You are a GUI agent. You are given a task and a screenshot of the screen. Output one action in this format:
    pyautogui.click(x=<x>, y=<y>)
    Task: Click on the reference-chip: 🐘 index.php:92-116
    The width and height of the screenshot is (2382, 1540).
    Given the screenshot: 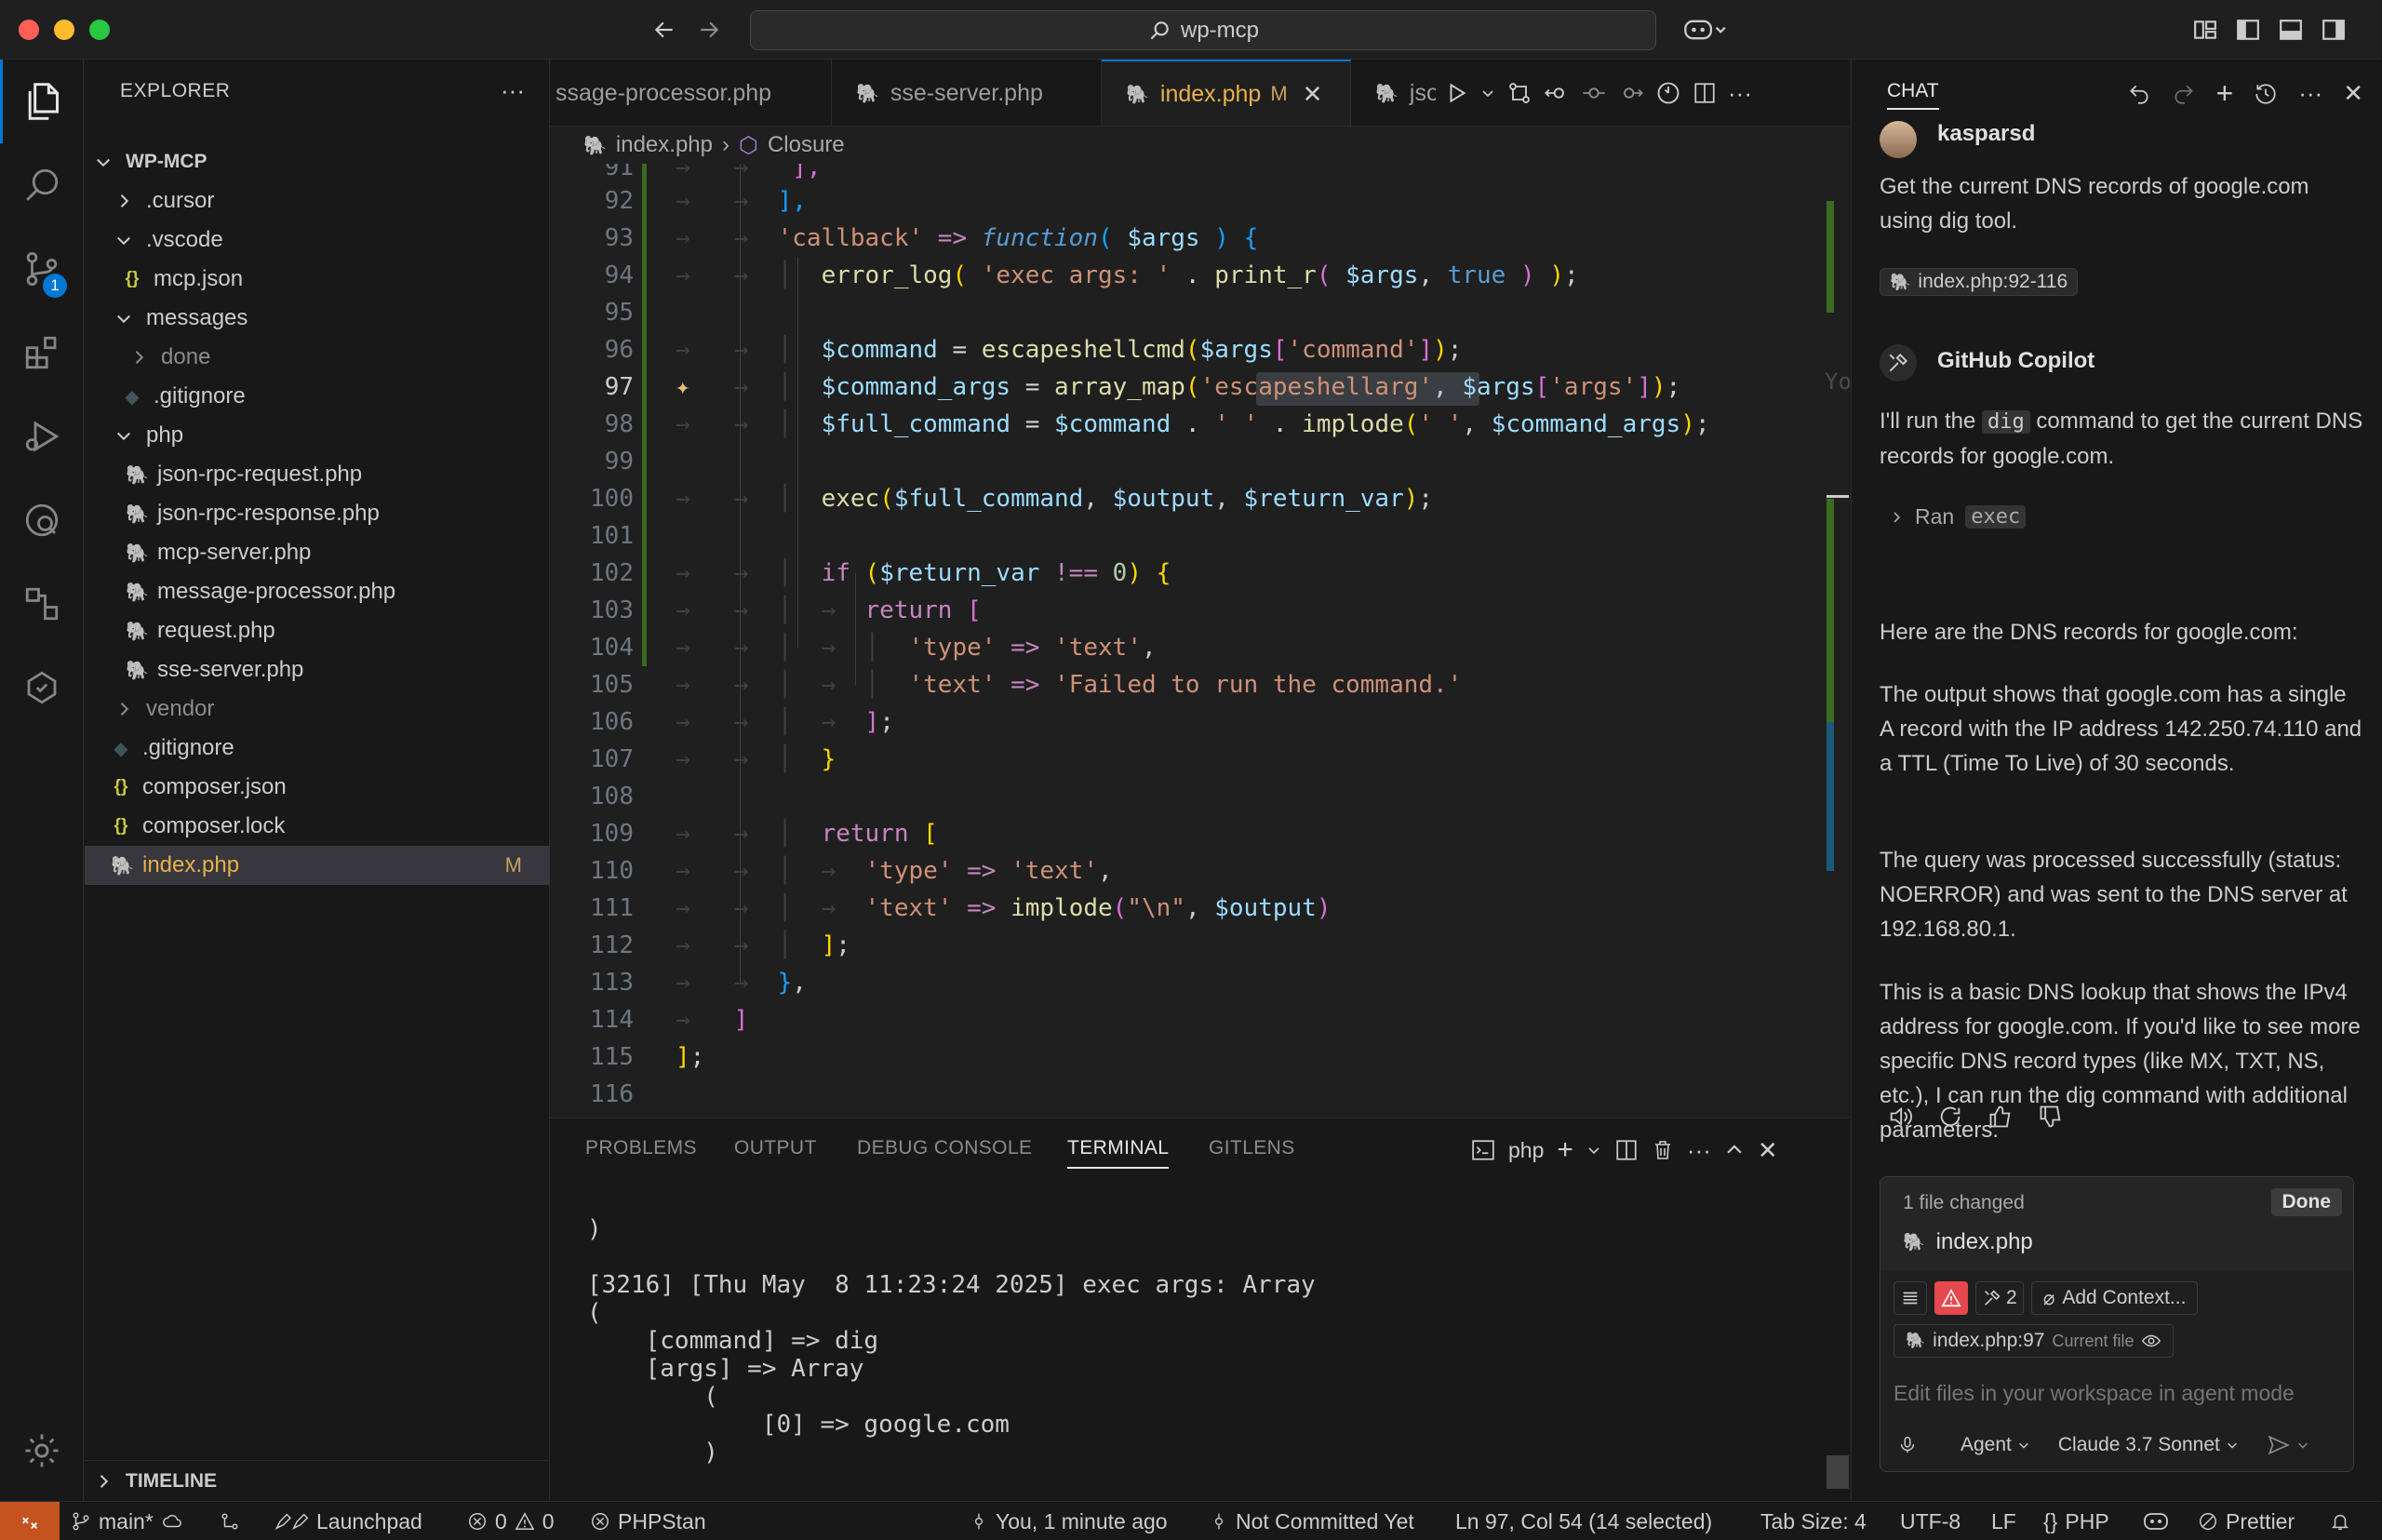 What is the action you would take?
    pyautogui.click(x=1979, y=282)
    